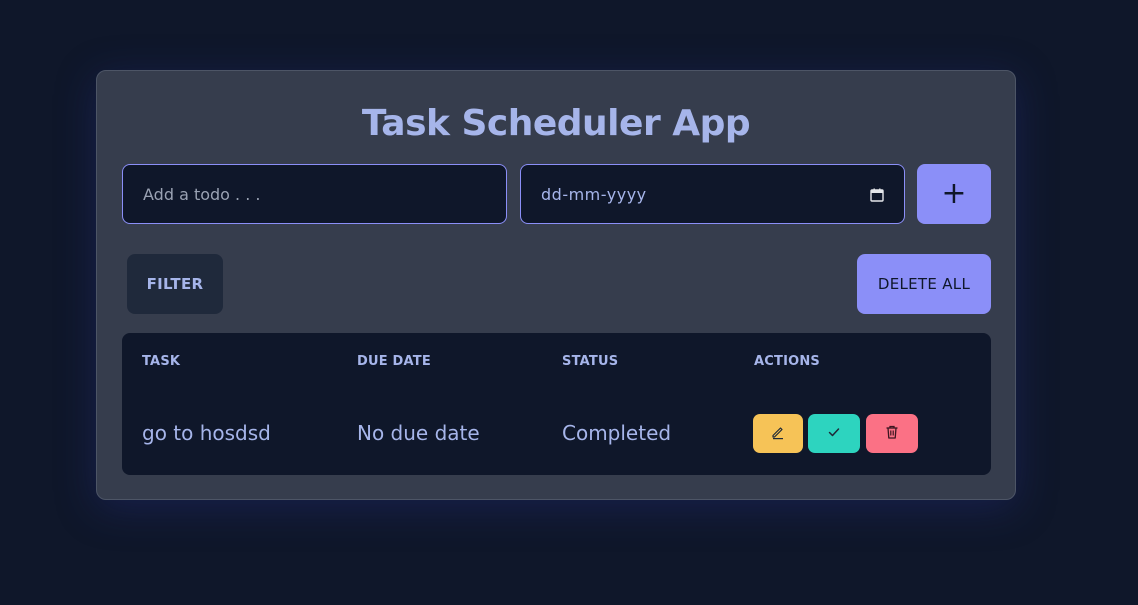 This screenshot has width=1138, height=605. Describe the element at coordinates (314, 194) in the screenshot. I see `todo-input: Add a todo . . .` at that location.